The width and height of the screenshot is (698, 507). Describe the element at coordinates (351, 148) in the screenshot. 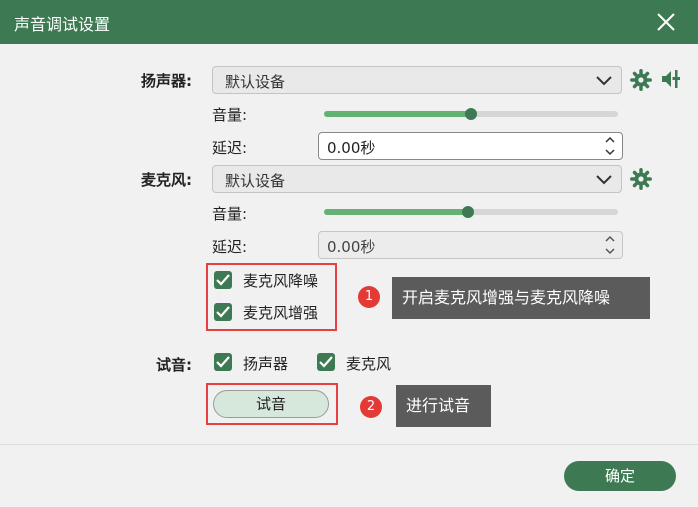

I see `speaker-delay-value: 0.00秒` at that location.